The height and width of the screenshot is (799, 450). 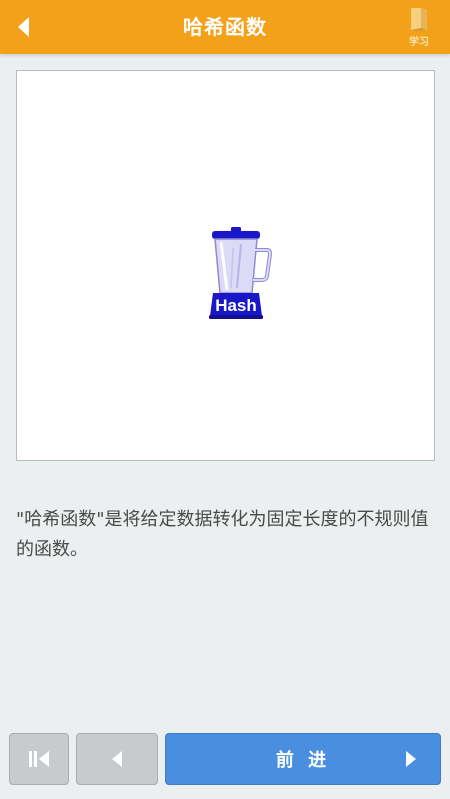 I want to click on book-icon, so click(x=419, y=20).